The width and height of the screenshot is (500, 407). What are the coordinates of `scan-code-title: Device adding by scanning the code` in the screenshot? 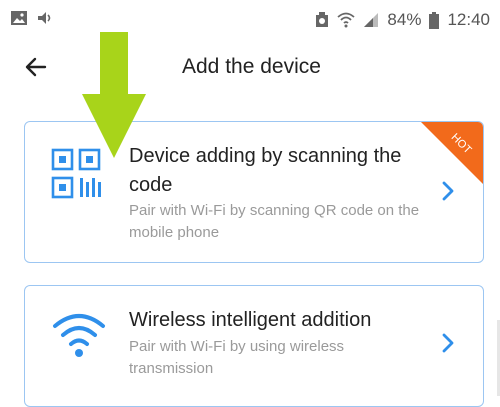 It's located at (265, 170).